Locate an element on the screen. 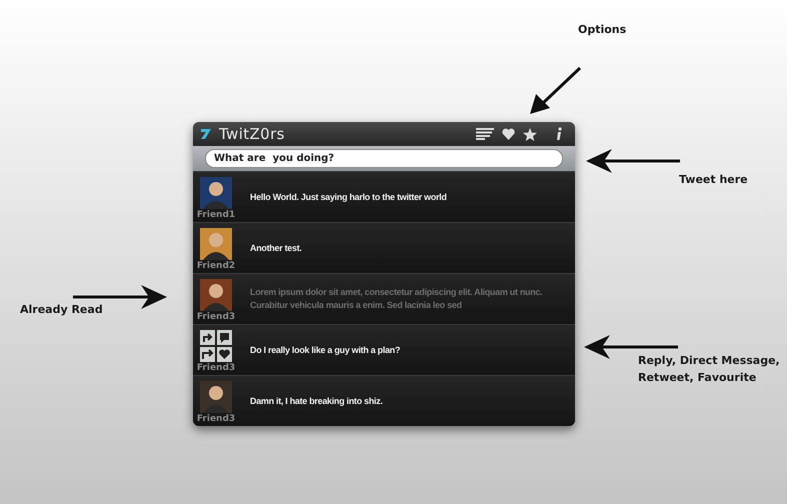 This screenshot has width=787, height=504. tweet-text: Do I really look like a guy with a plan? is located at coordinates (326, 350).